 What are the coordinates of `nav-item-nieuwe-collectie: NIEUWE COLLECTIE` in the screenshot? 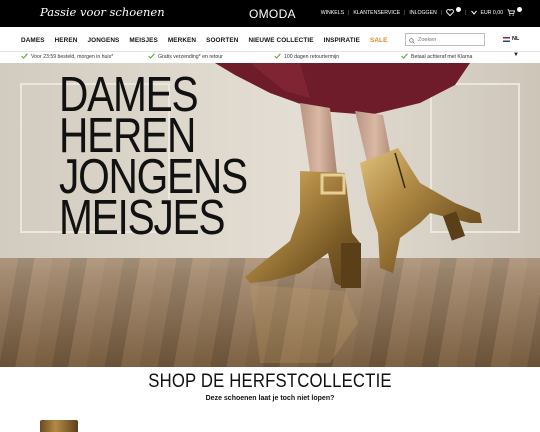 It's located at (280, 40).